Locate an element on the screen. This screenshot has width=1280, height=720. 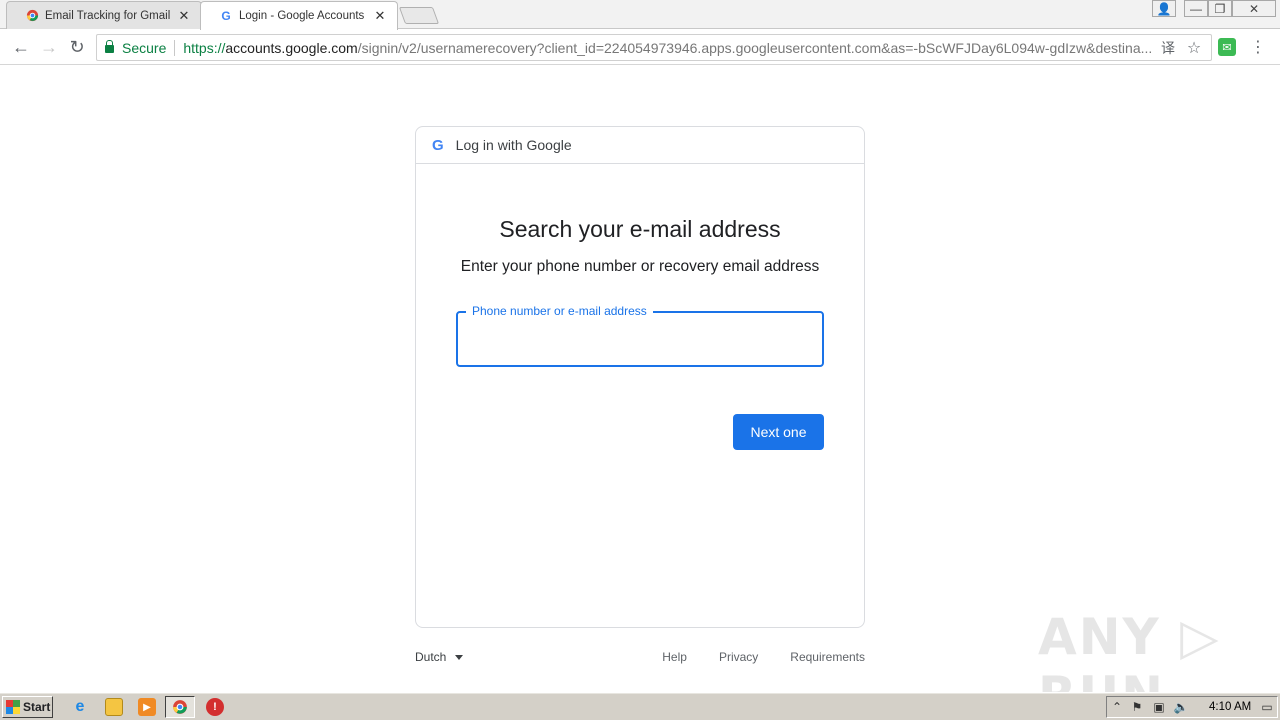
restore-icon: ❐ is located at coordinates (1220, 8).